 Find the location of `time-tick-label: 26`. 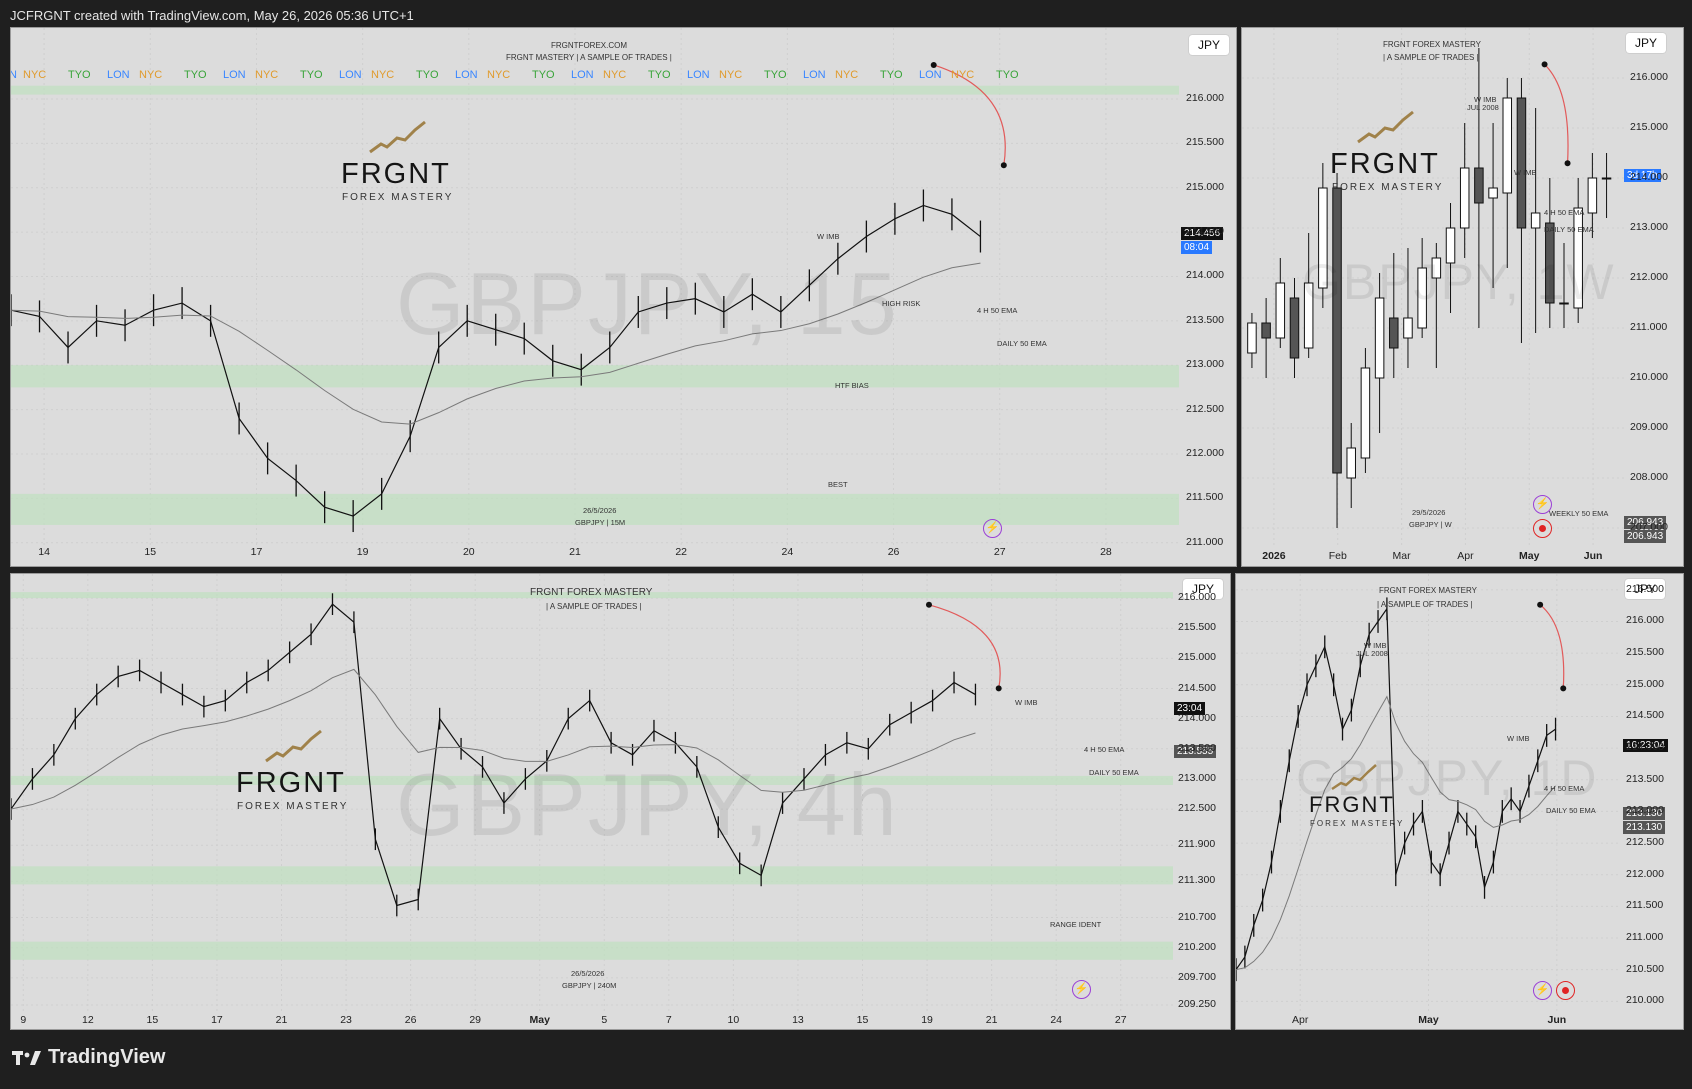

time-tick-label: 26 is located at coordinates (893, 552).